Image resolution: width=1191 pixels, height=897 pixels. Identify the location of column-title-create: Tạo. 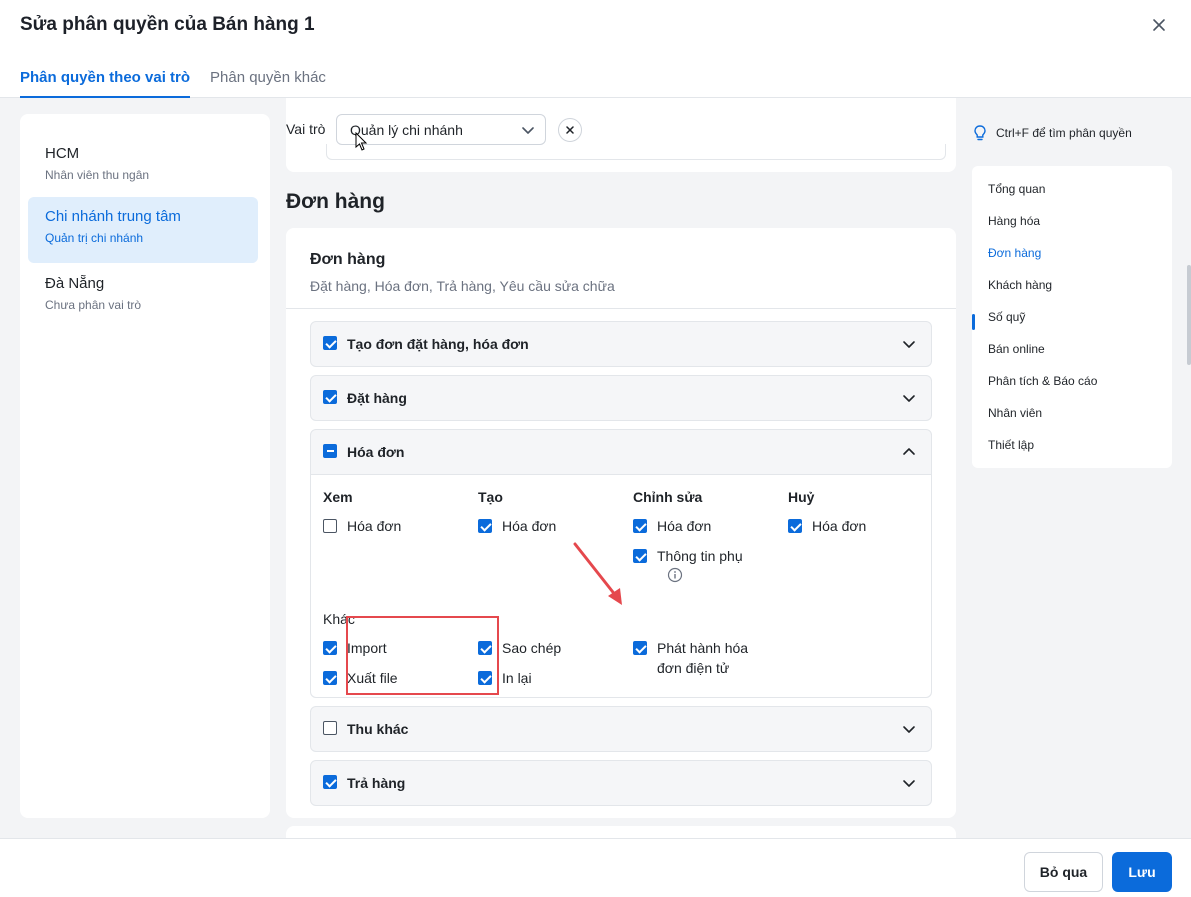
(490, 497).